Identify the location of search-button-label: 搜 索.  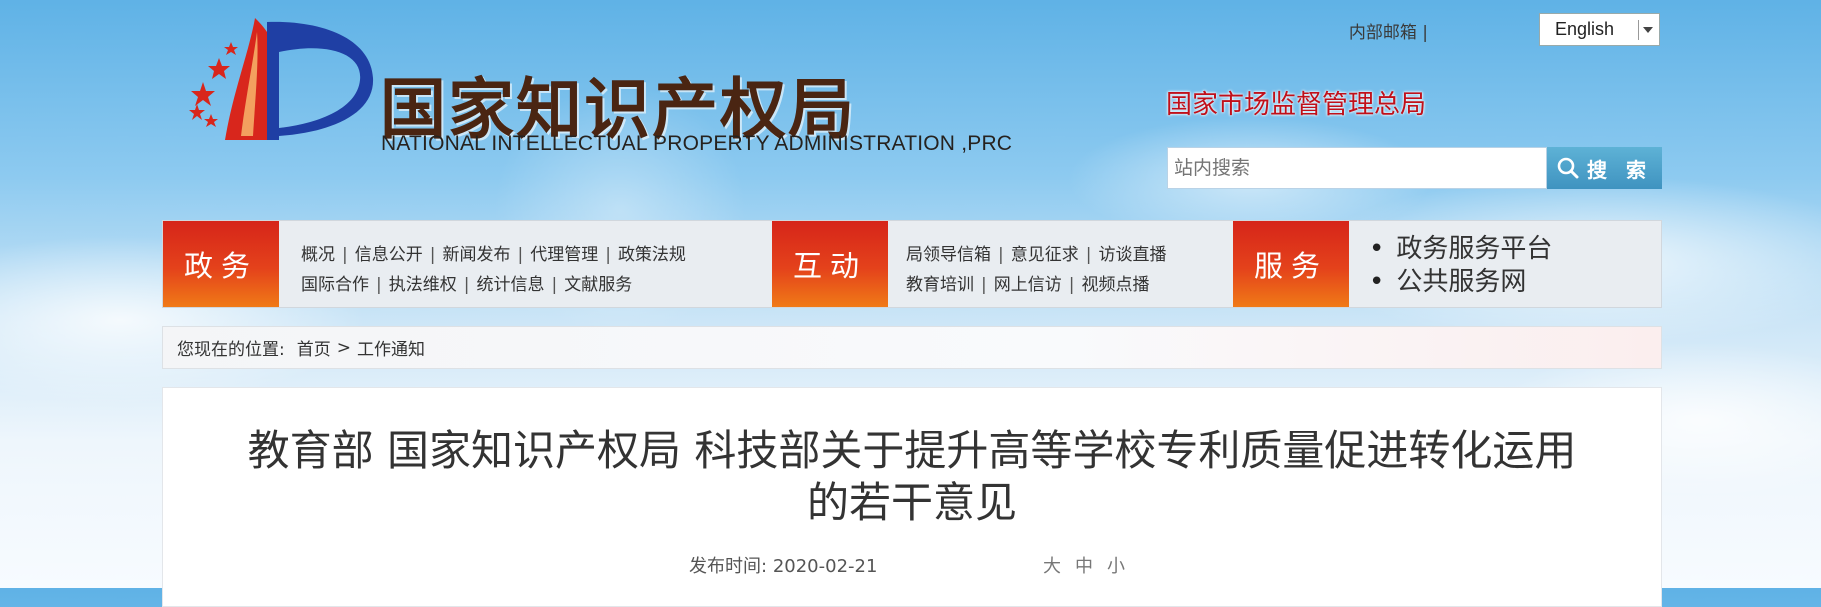
(1619, 169).